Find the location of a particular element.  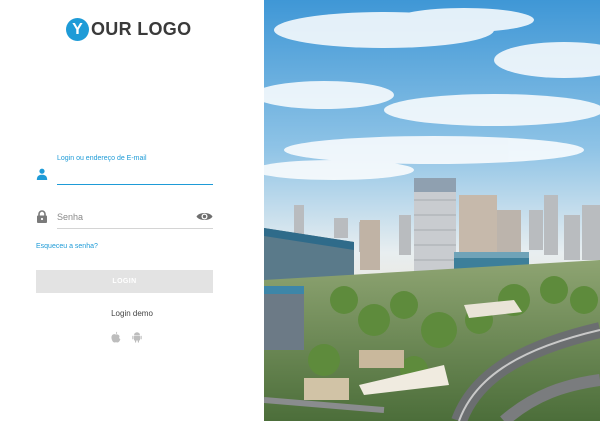

lock-icon is located at coordinates (42, 216).